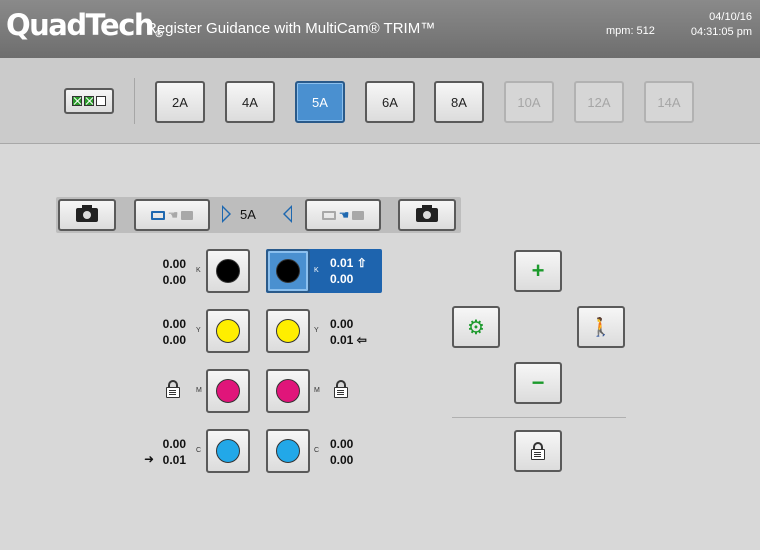 The height and width of the screenshot is (550, 760). Describe the element at coordinates (324, 271) in the screenshot. I see `k-right-selected-panel: K 0.01 ⇧ 0.00` at that location.